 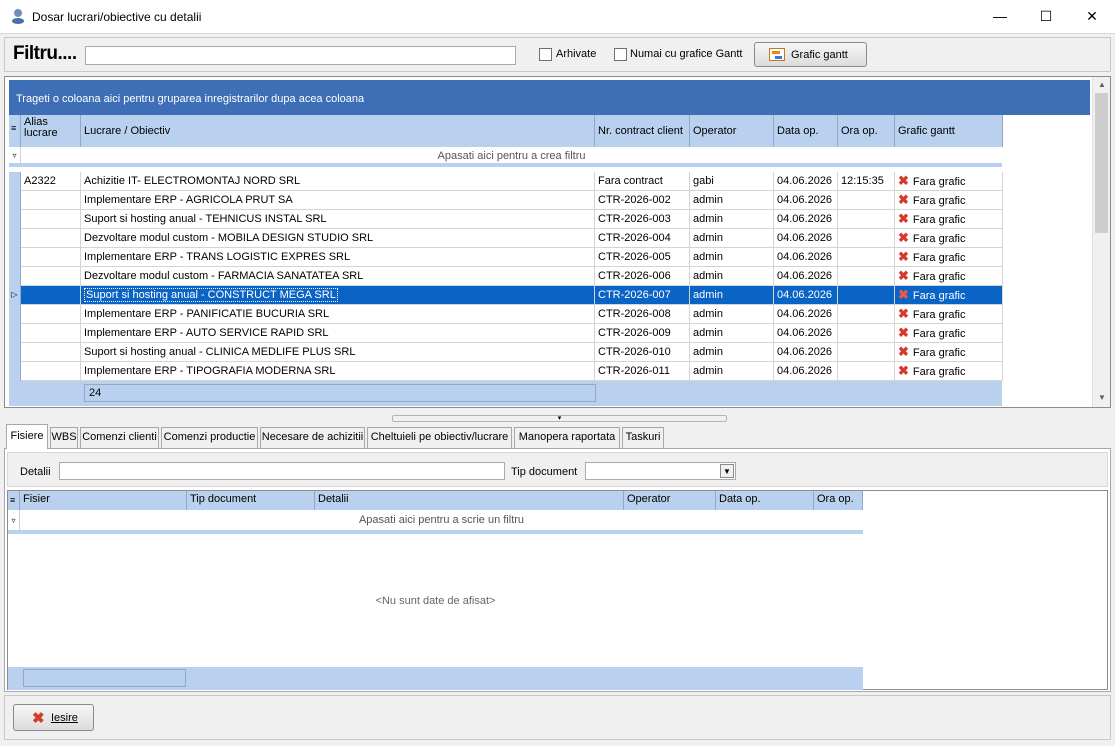 I want to click on filter-input, so click(x=300, y=55).